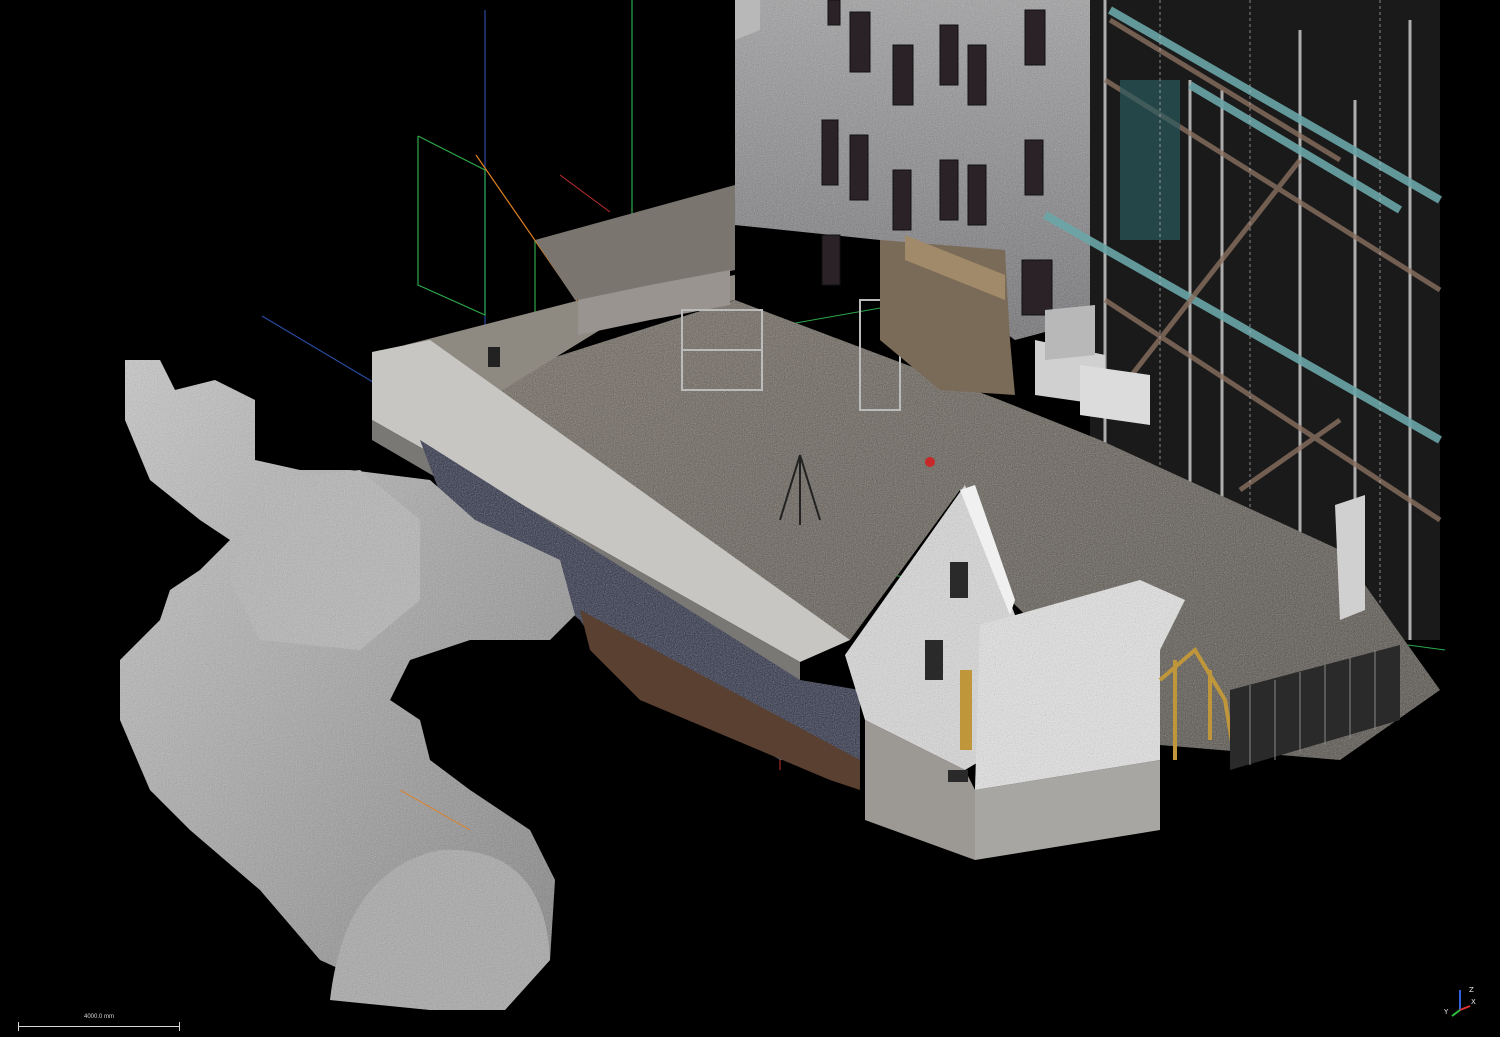 The height and width of the screenshot is (1037, 1500). Describe the element at coordinates (1460, 1002) in the screenshot. I see `axis-triad: Z X Y` at that location.